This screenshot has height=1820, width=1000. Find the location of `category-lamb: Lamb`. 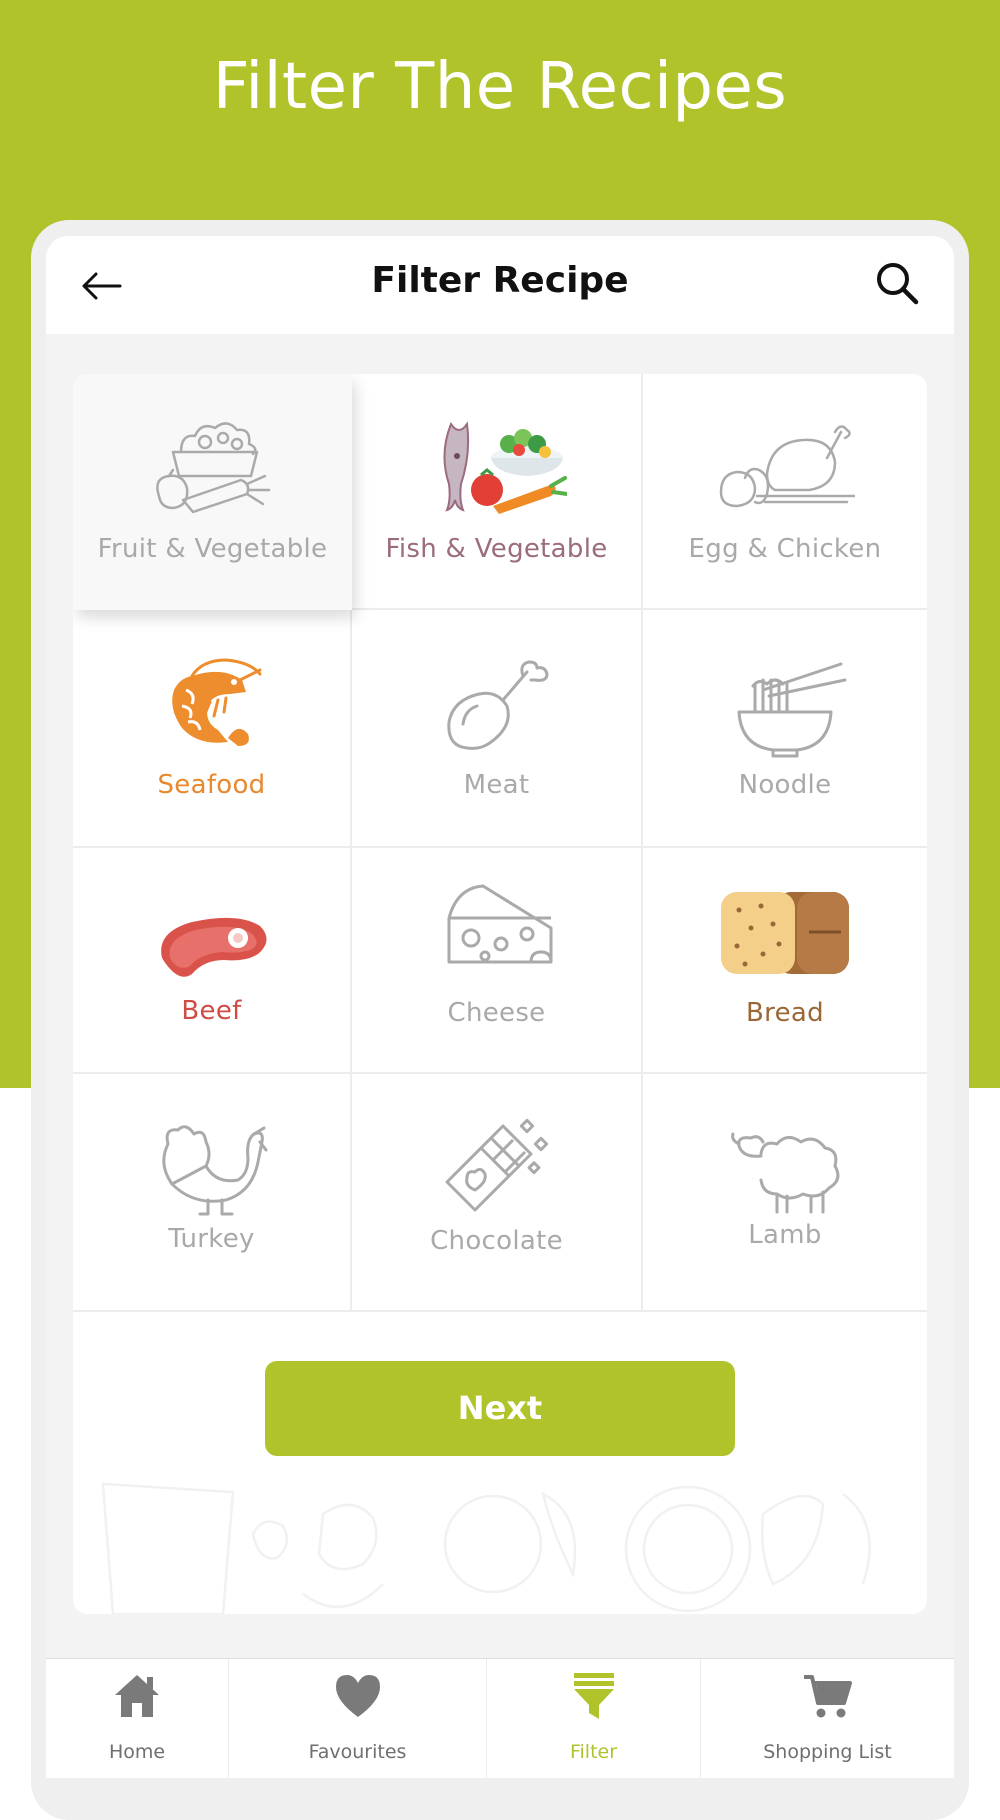

category-lamb: Lamb is located at coordinates (785, 1193).